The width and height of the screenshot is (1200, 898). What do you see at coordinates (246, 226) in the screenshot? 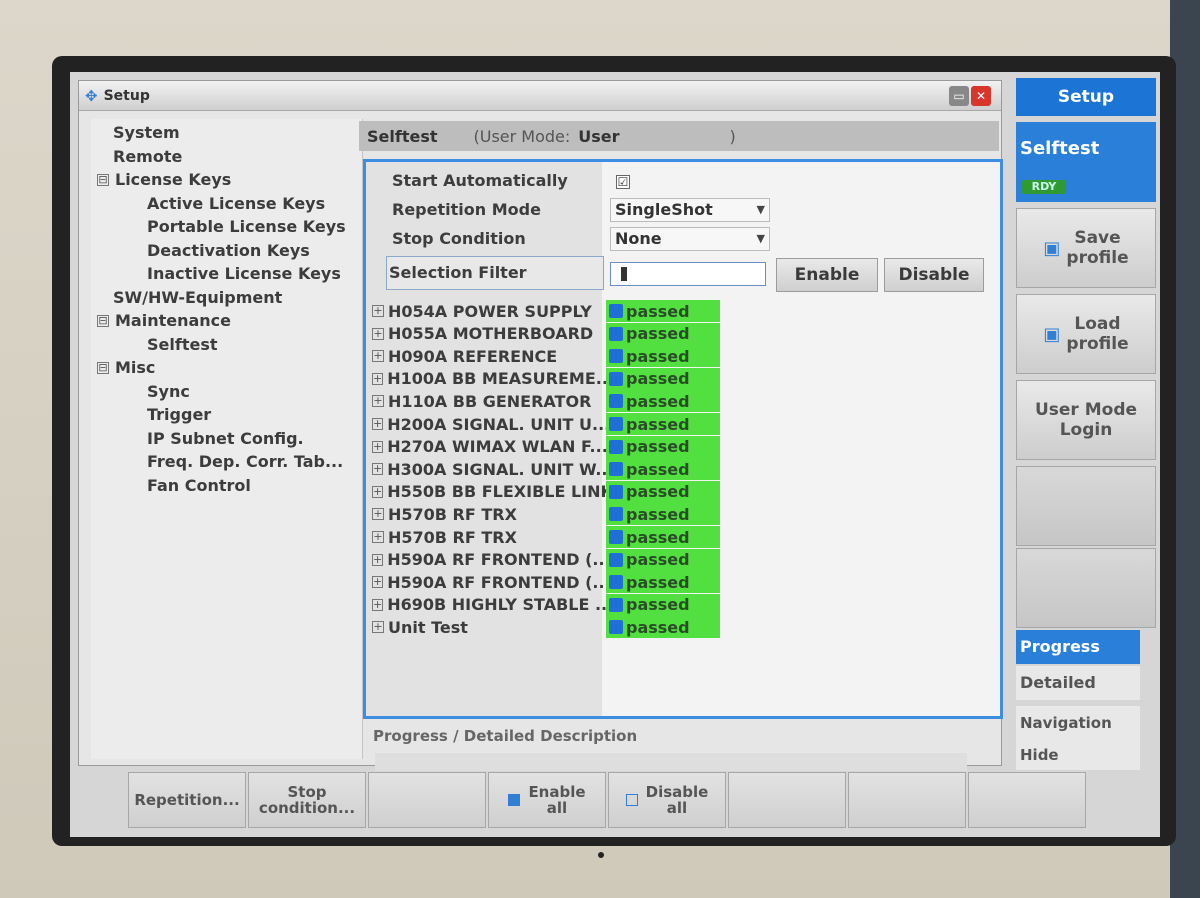
I see `tree-item: Portable License Keys` at bounding box center [246, 226].